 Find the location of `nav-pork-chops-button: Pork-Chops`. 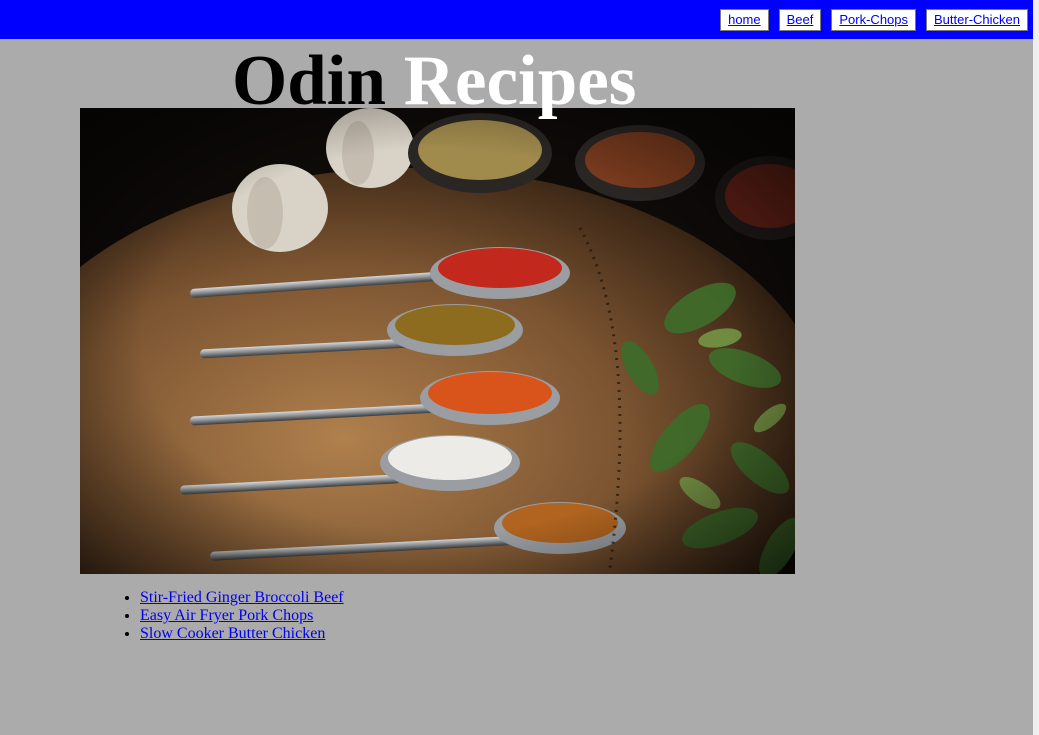

nav-pork-chops-button: Pork-Chops is located at coordinates (874, 20).